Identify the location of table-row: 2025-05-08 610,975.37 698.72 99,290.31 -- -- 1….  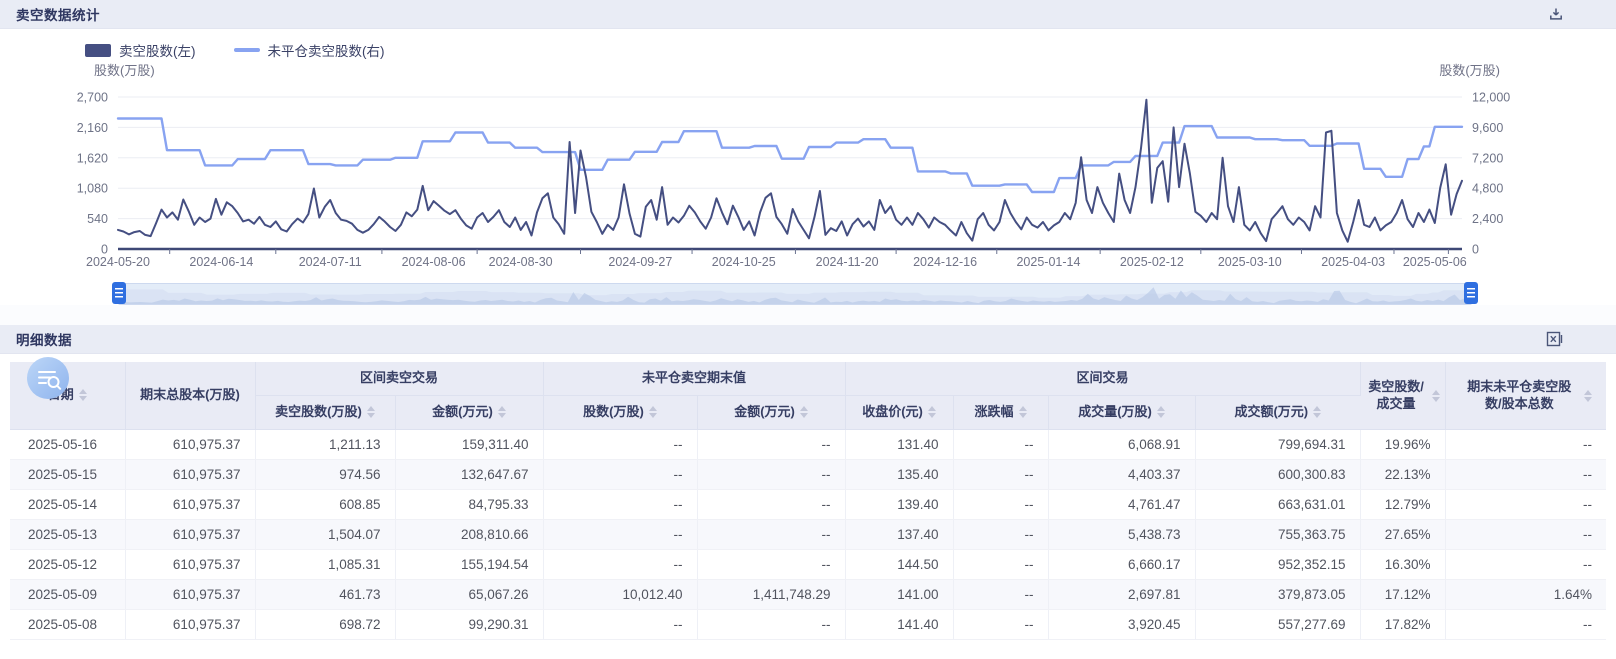
(808, 624).